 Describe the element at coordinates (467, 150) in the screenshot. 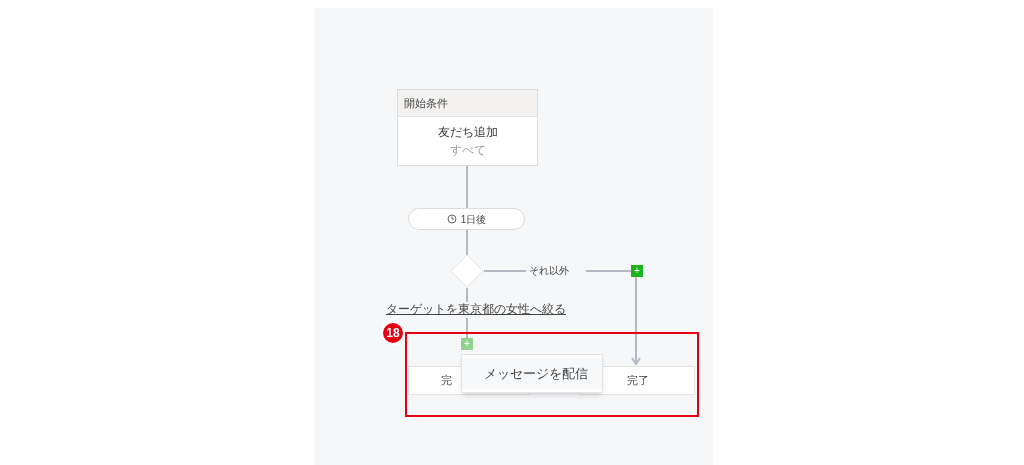

I see `node-subtitle: すべて` at that location.